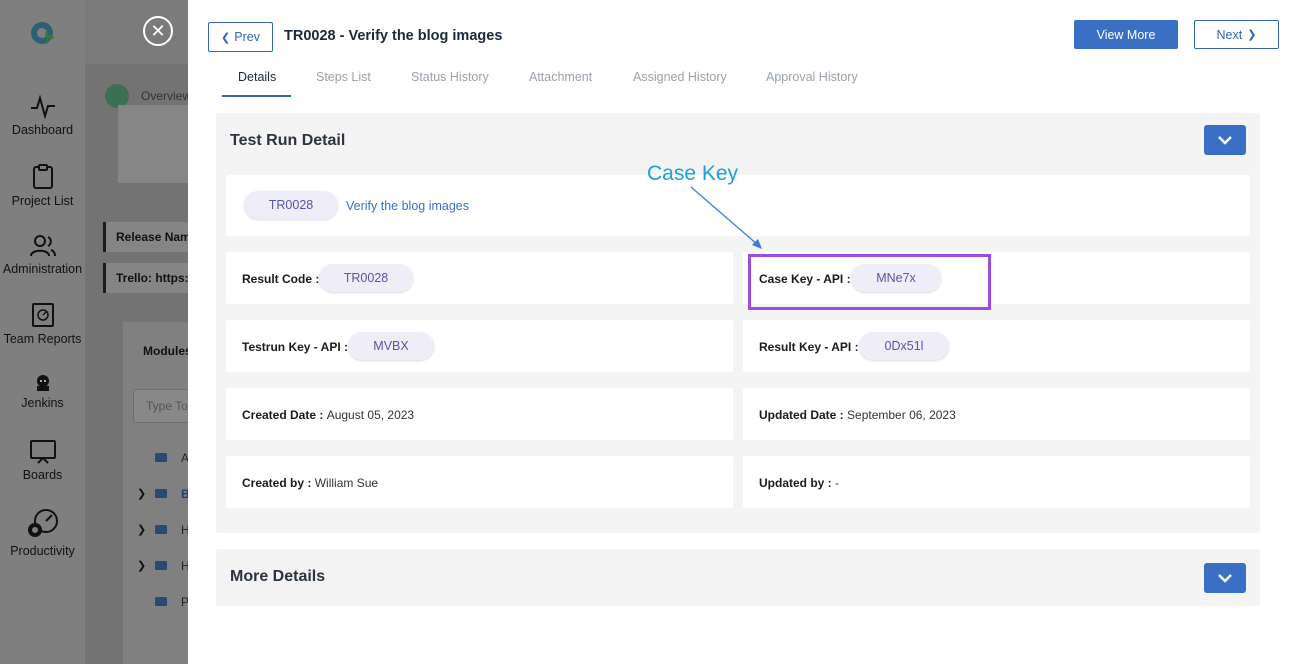 The image size is (1299, 664). Describe the element at coordinates (42, 130) in the screenshot. I see `sidebar-item-label: Dashboard` at that location.